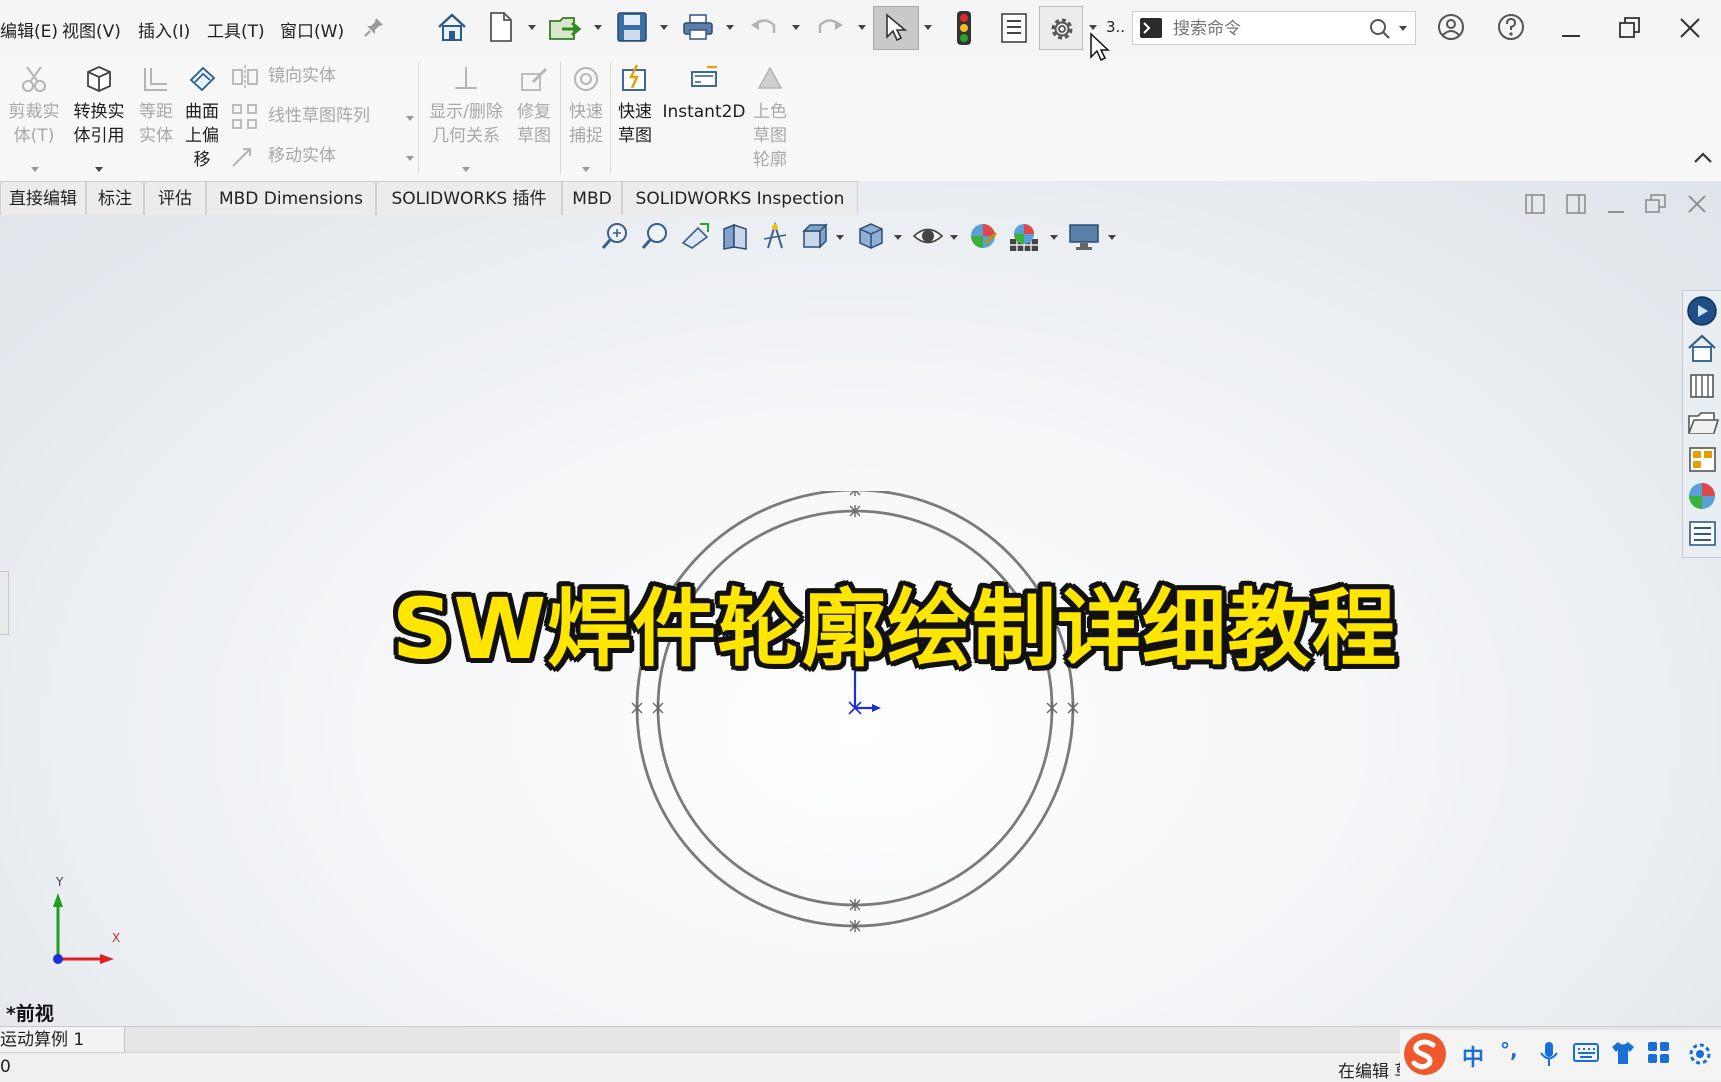 Image resolution: width=1721 pixels, height=1082 pixels. I want to click on feature-manager-collapse-handle, so click(4, 603).